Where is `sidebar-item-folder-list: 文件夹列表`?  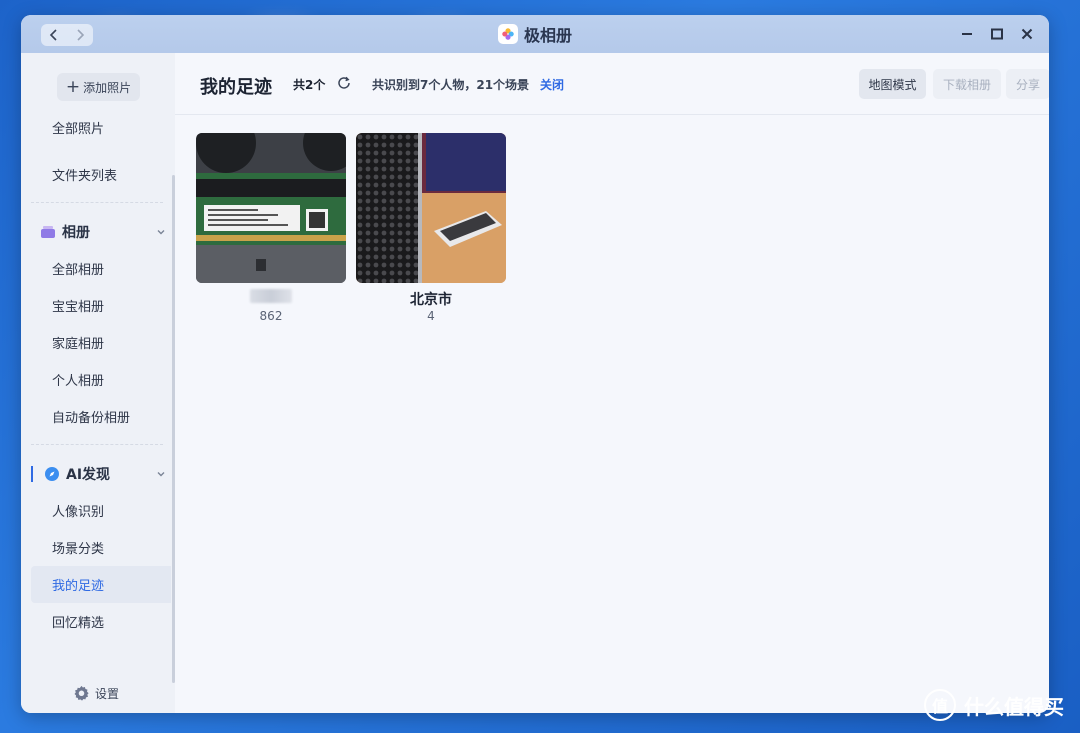 sidebar-item-folder-list: 文件夹列表 is located at coordinates (101, 174).